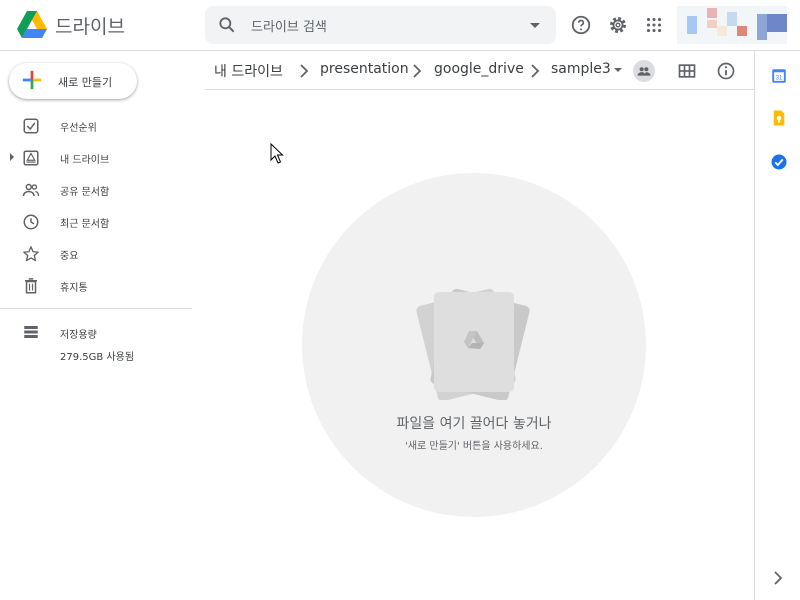  What do you see at coordinates (535, 25) in the screenshot?
I see `search-options-icon` at bounding box center [535, 25].